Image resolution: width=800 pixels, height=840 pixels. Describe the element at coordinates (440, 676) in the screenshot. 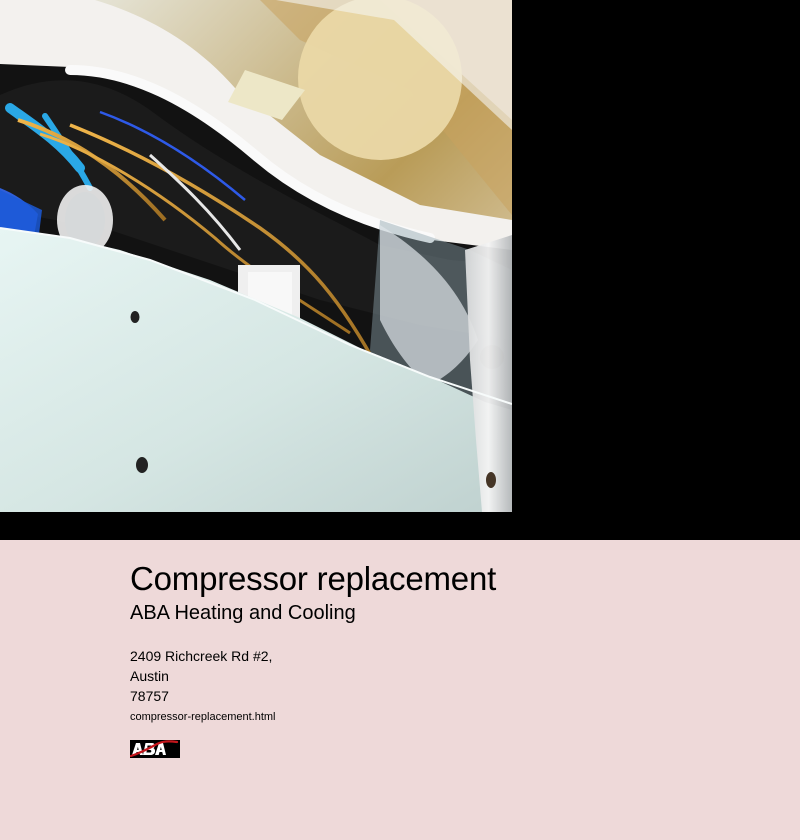

I see `business-address: 2409 Richcreek Rd #2, Austin 78757` at that location.